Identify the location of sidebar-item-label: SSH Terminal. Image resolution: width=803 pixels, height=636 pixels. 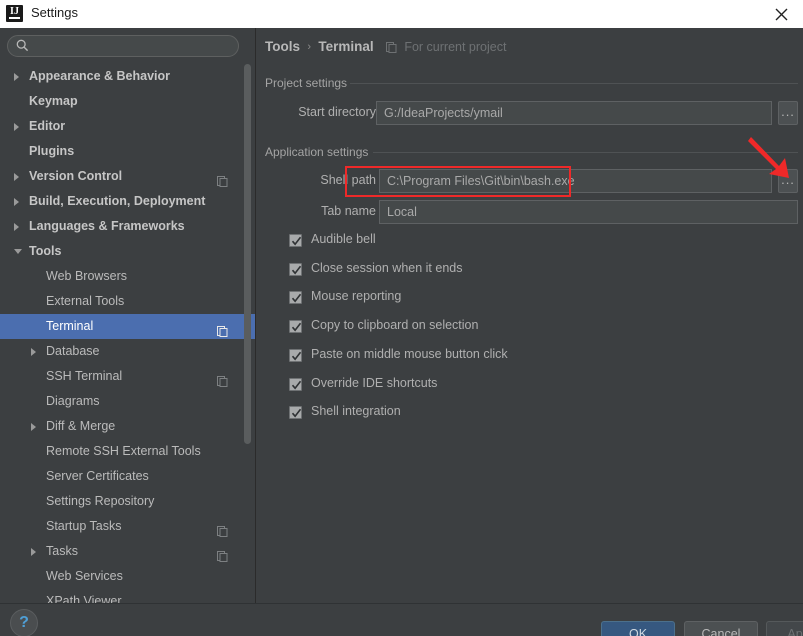
(84, 376).